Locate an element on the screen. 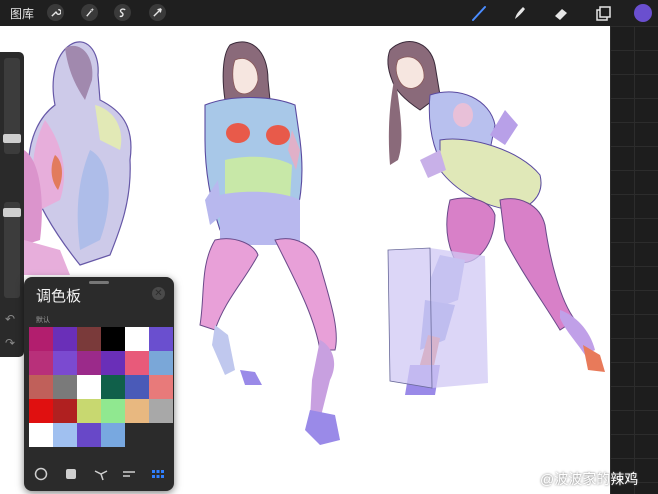  undo-icon: ↶ is located at coordinates (10, 319).